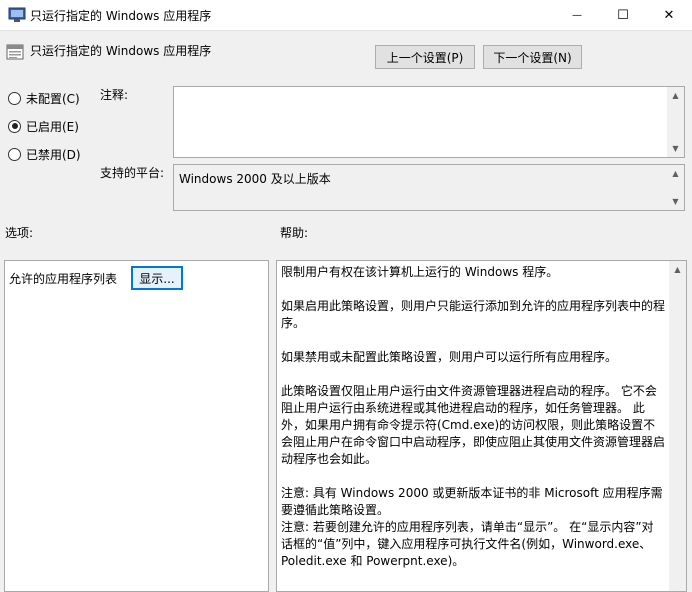 The width and height of the screenshot is (692, 592). What do you see at coordinates (677, 426) in the screenshot?
I see `help-scrollbar: ▲` at bounding box center [677, 426].